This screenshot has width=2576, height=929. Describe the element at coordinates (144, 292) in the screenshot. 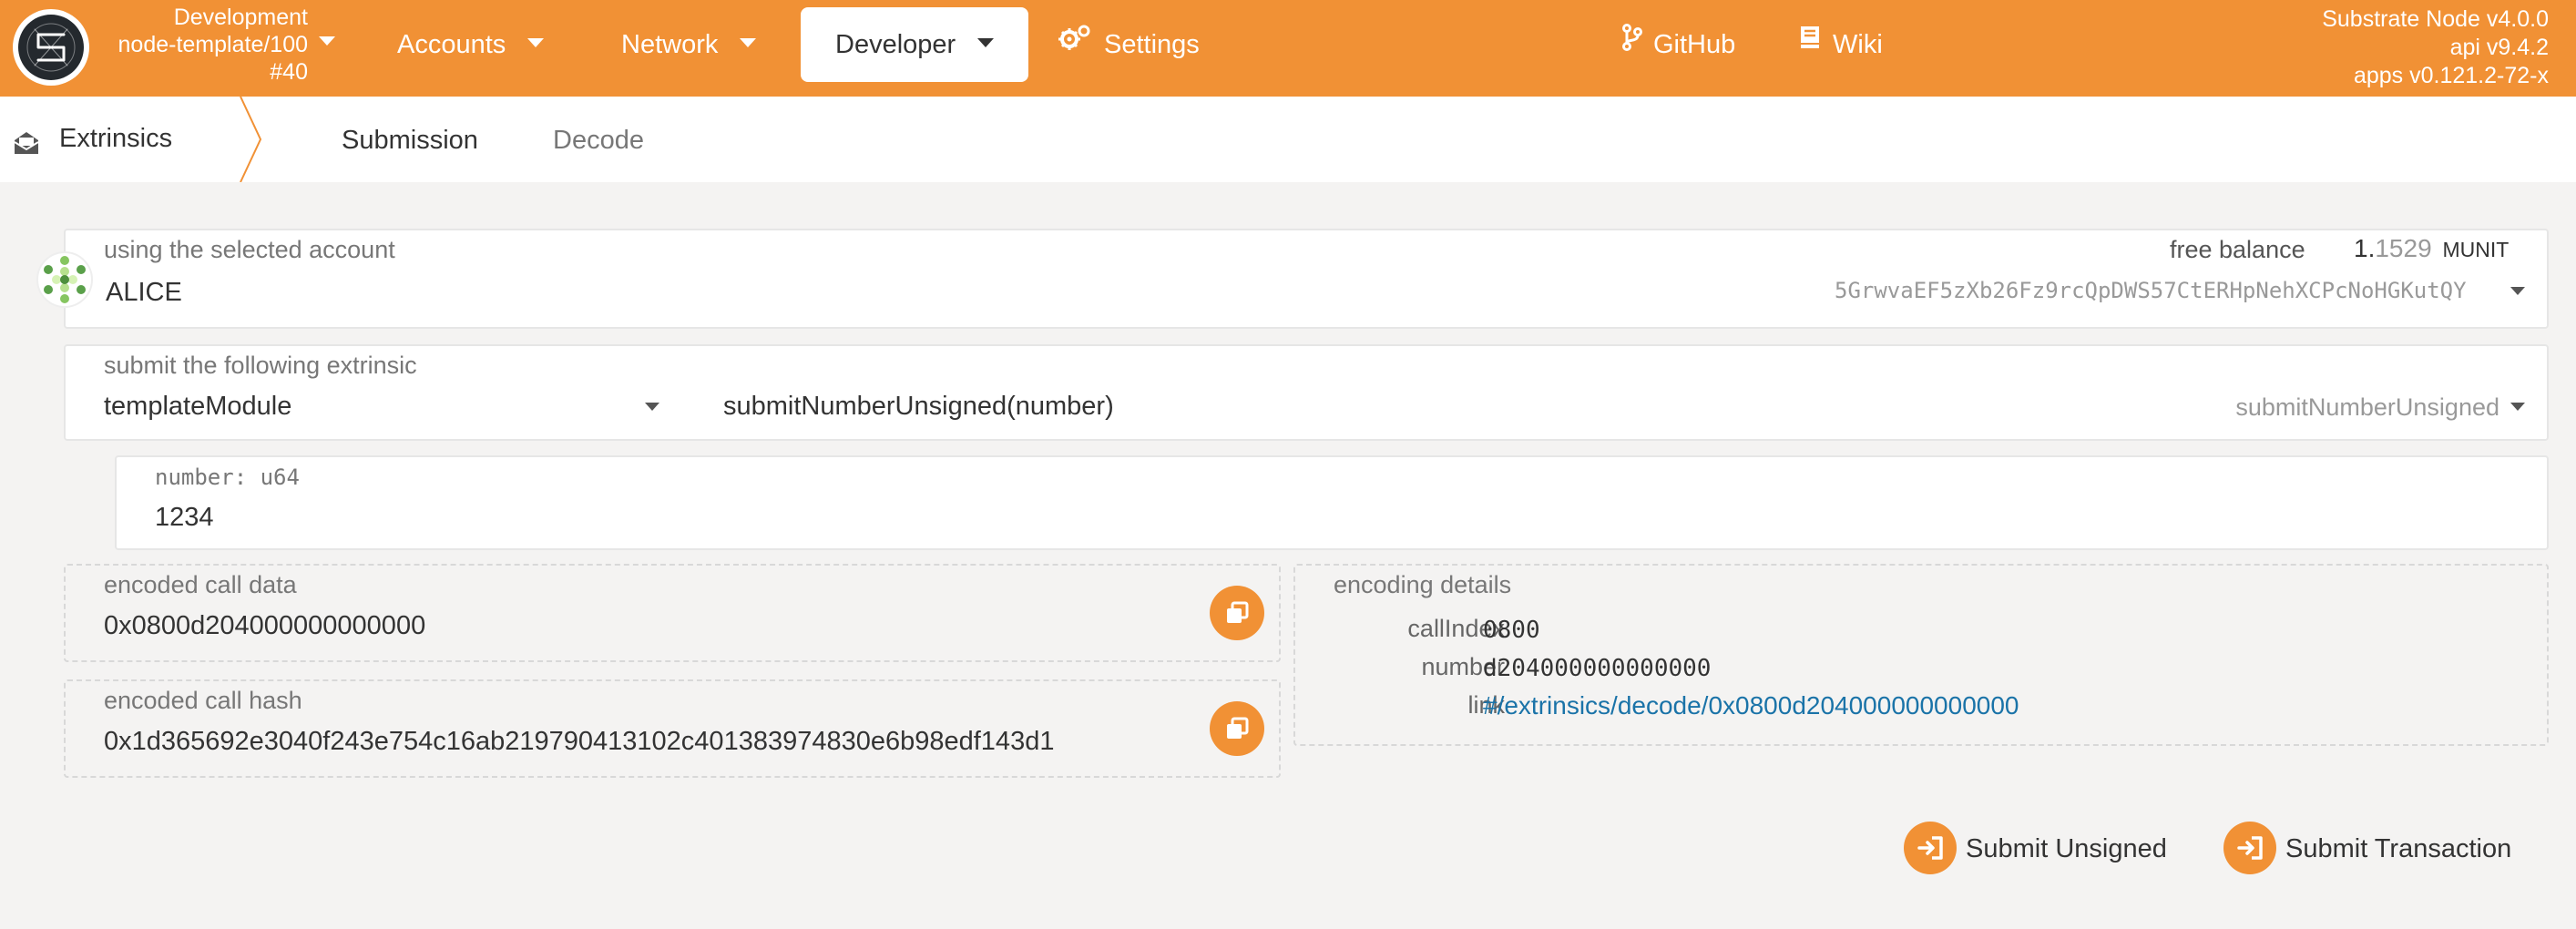

I see `account-name: ALICE` at that location.